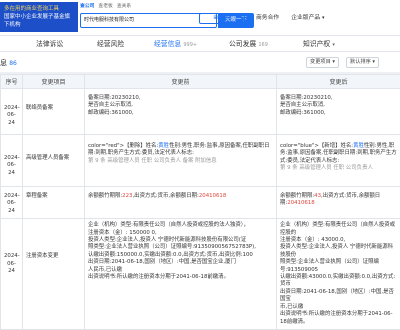 This screenshot has width=400, height=330. I want to click on col-header-after: 变更后, so click(338, 82).